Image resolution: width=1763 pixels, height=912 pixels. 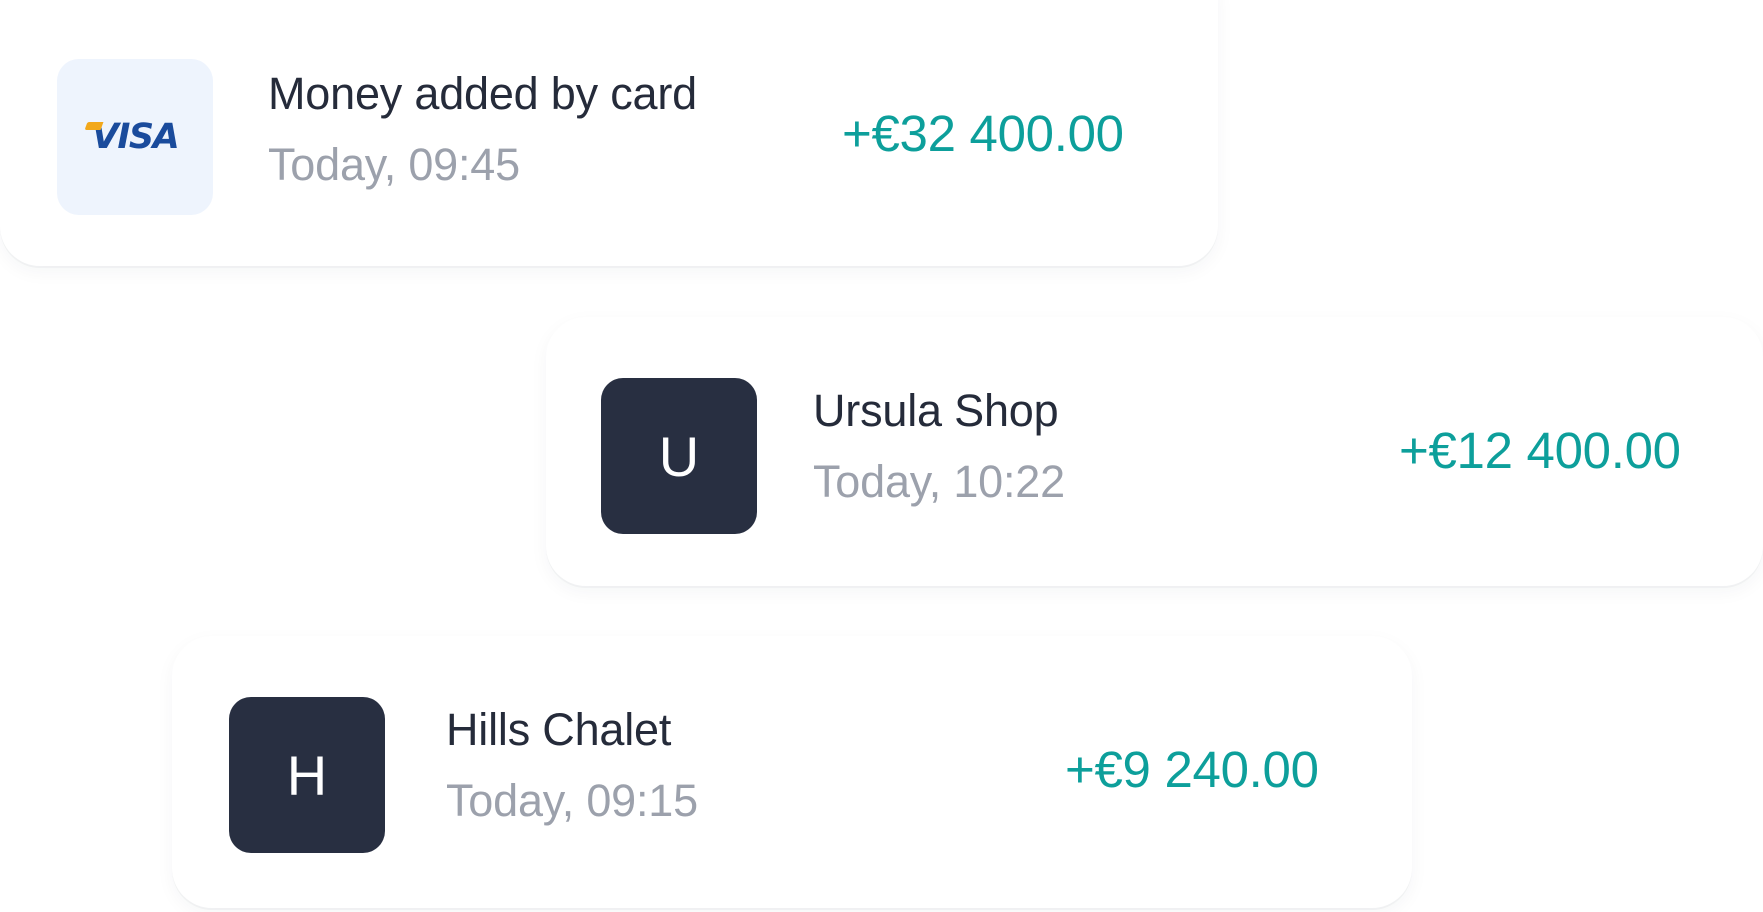 What do you see at coordinates (1192, 769) in the screenshot?
I see `transaction-amount: +€9 240.00` at bounding box center [1192, 769].